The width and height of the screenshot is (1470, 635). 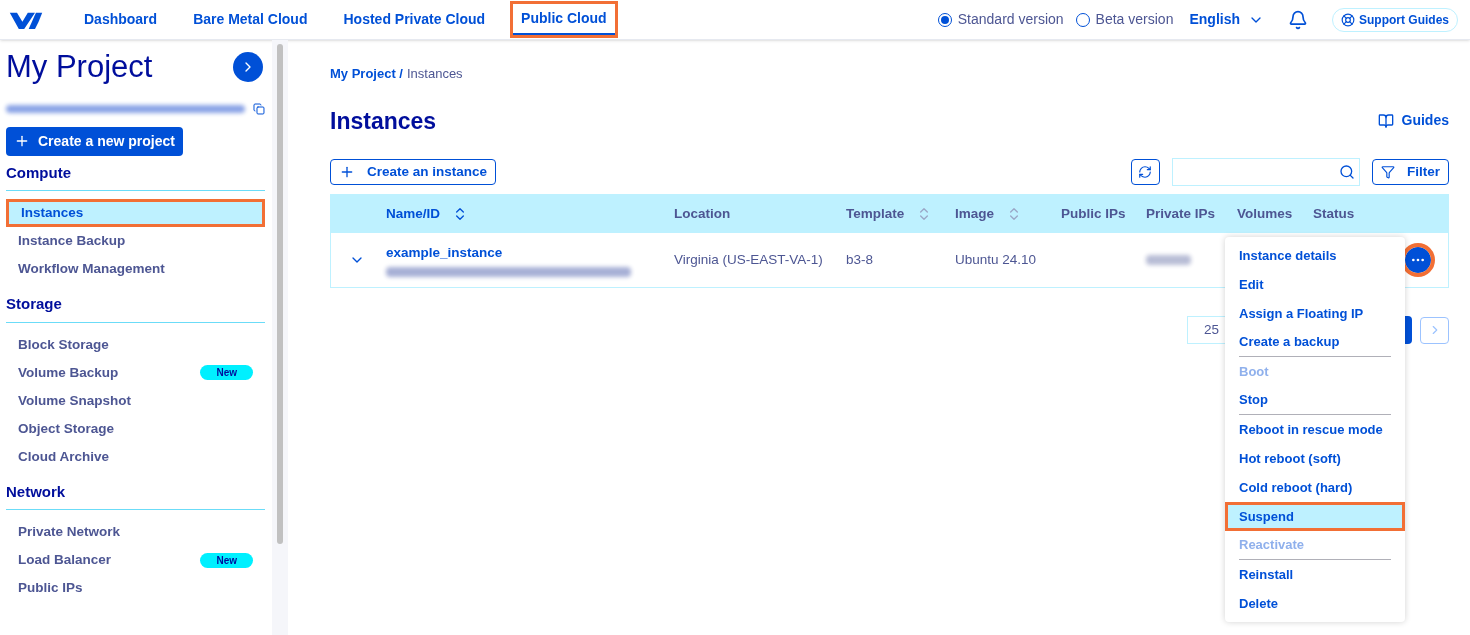 What do you see at coordinates (1315, 516) in the screenshot?
I see `menu-item: Suspend` at bounding box center [1315, 516].